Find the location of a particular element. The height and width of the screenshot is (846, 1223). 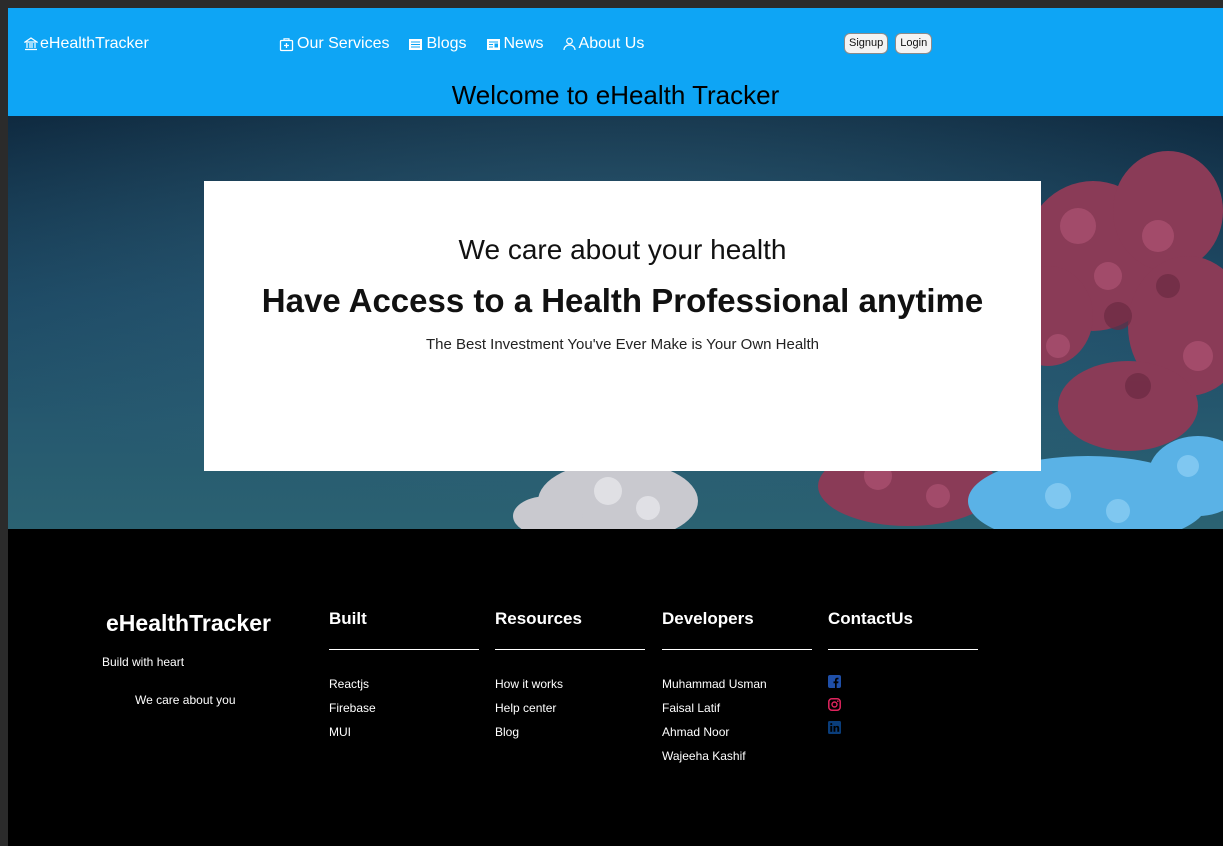

developer-item: Wajeeha Kashif is located at coordinates (704, 756).